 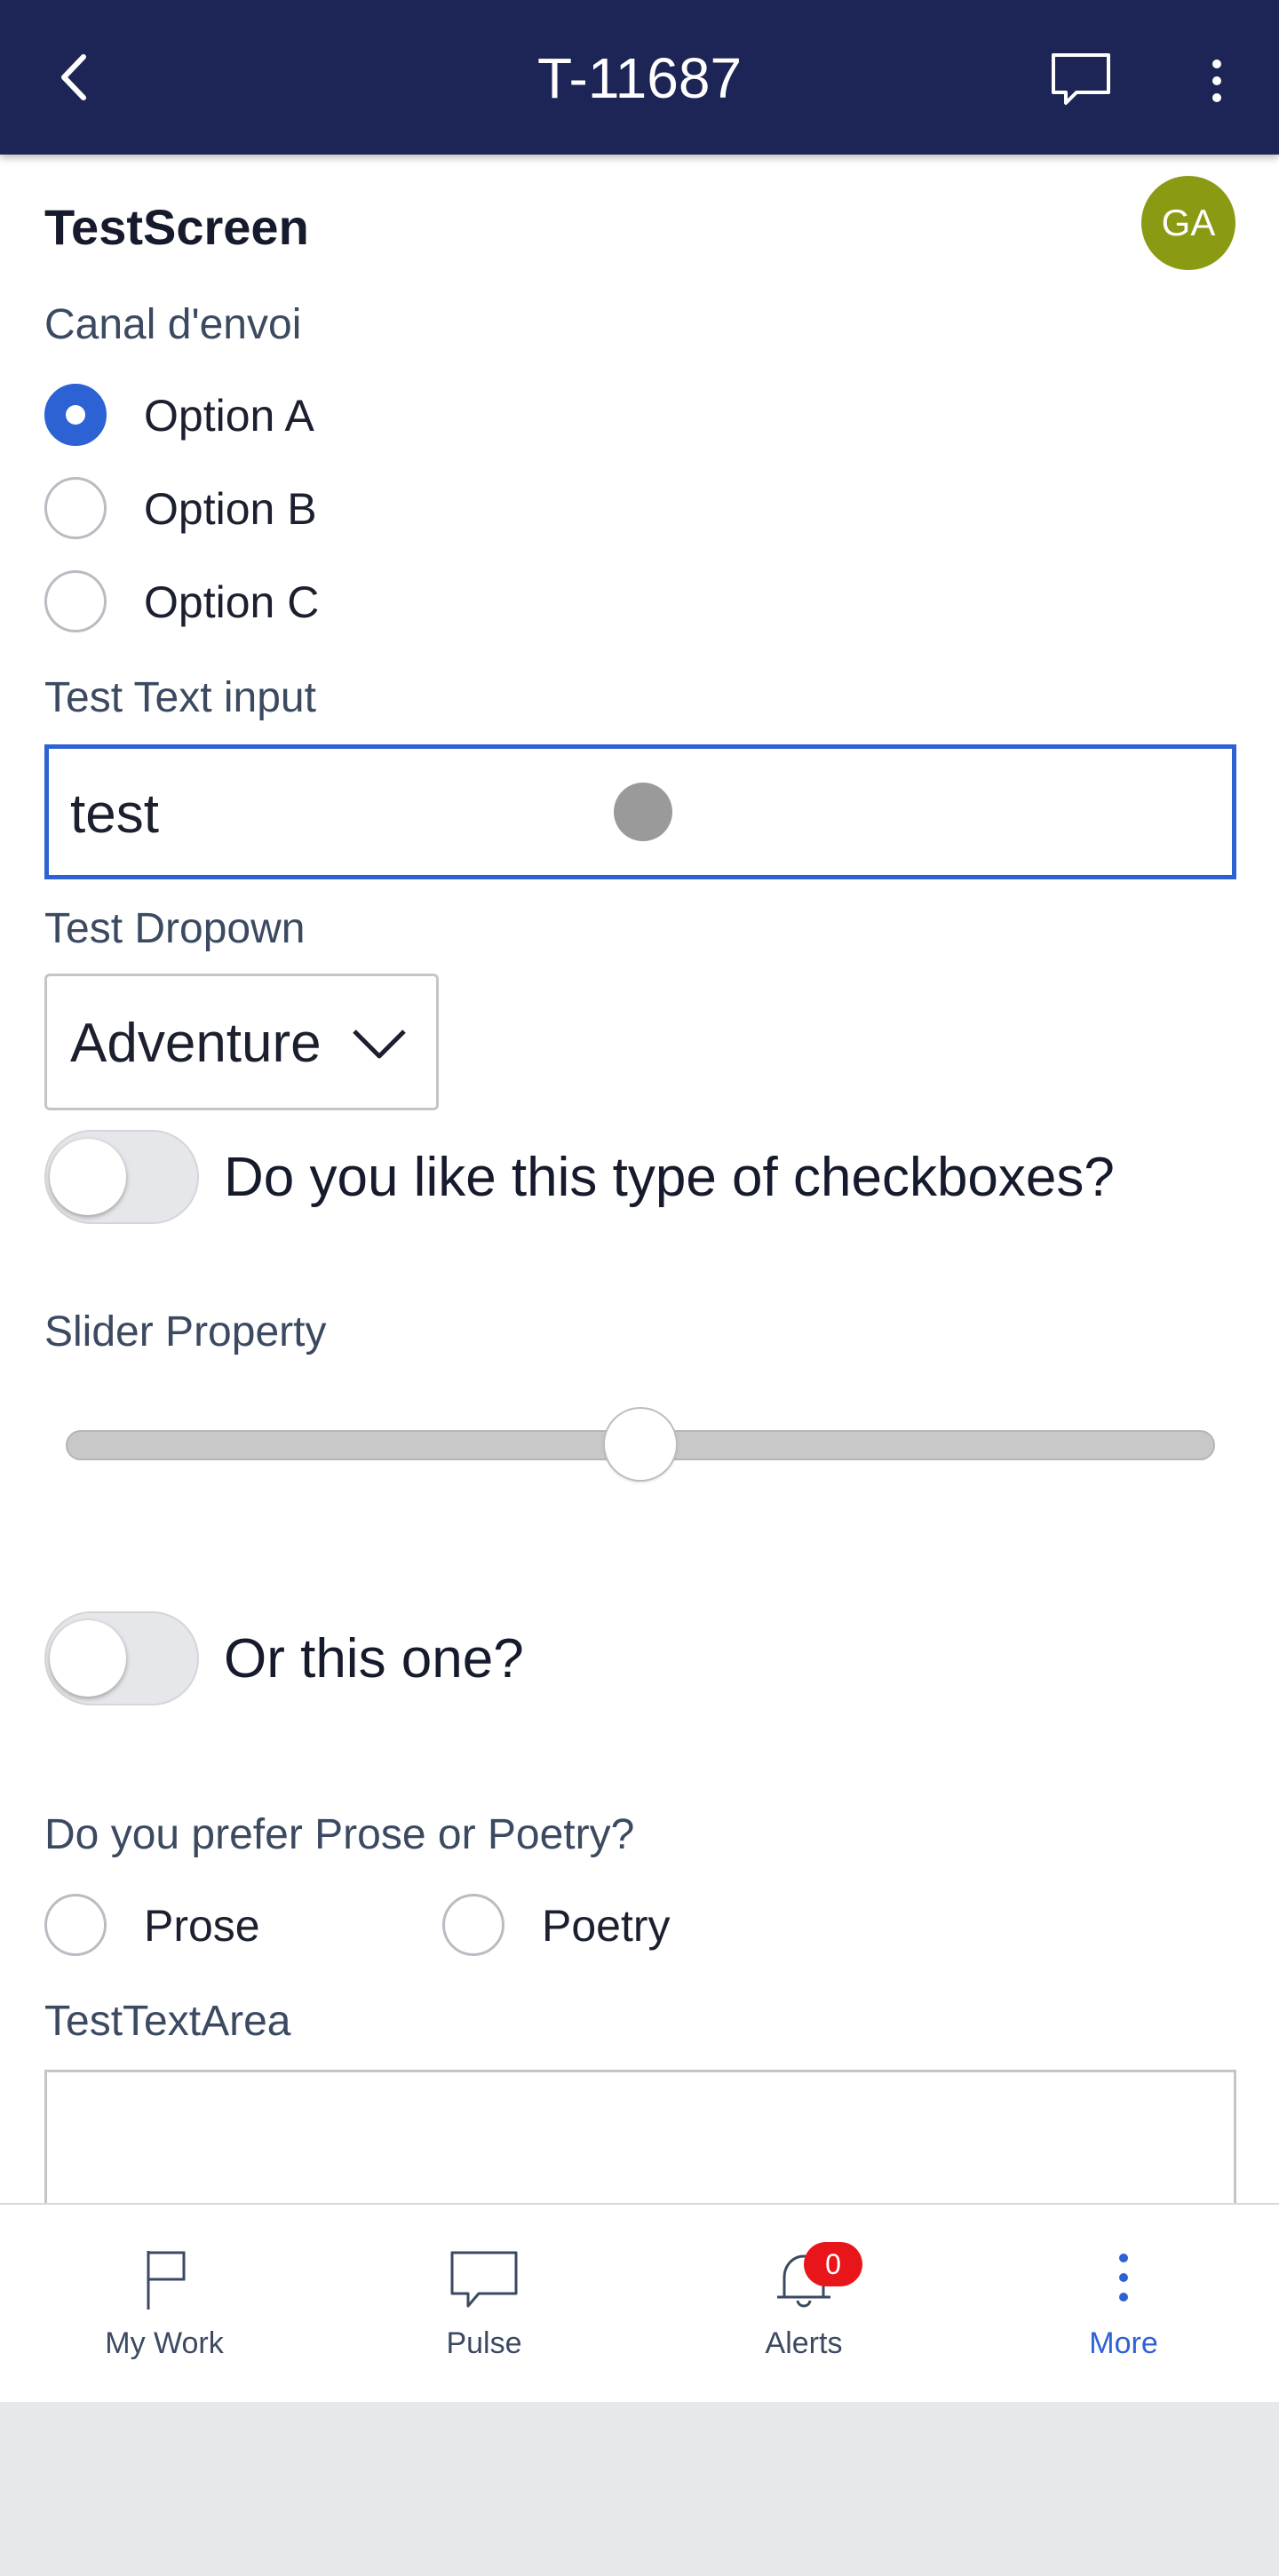 What do you see at coordinates (484, 2279) in the screenshot?
I see `chat-bubble-icon` at bounding box center [484, 2279].